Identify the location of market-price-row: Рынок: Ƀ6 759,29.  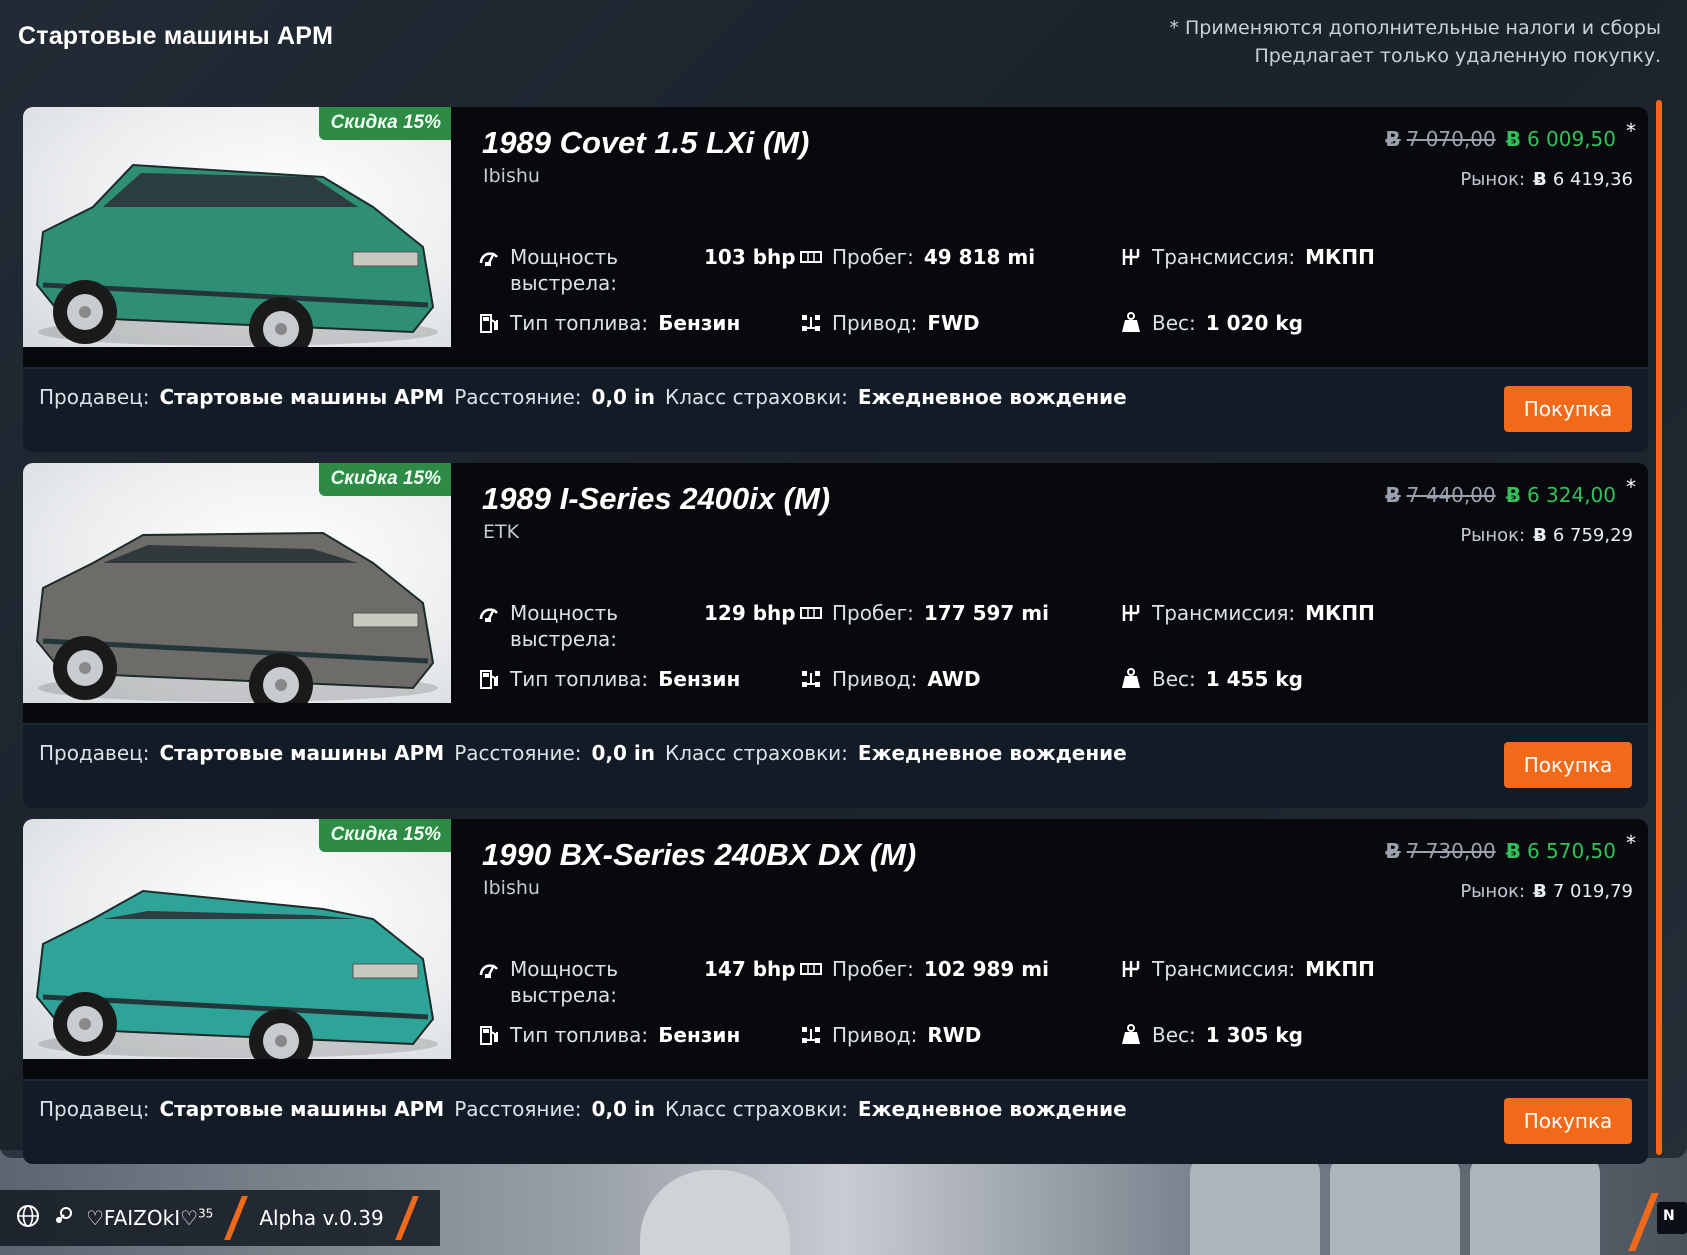
(1546, 535).